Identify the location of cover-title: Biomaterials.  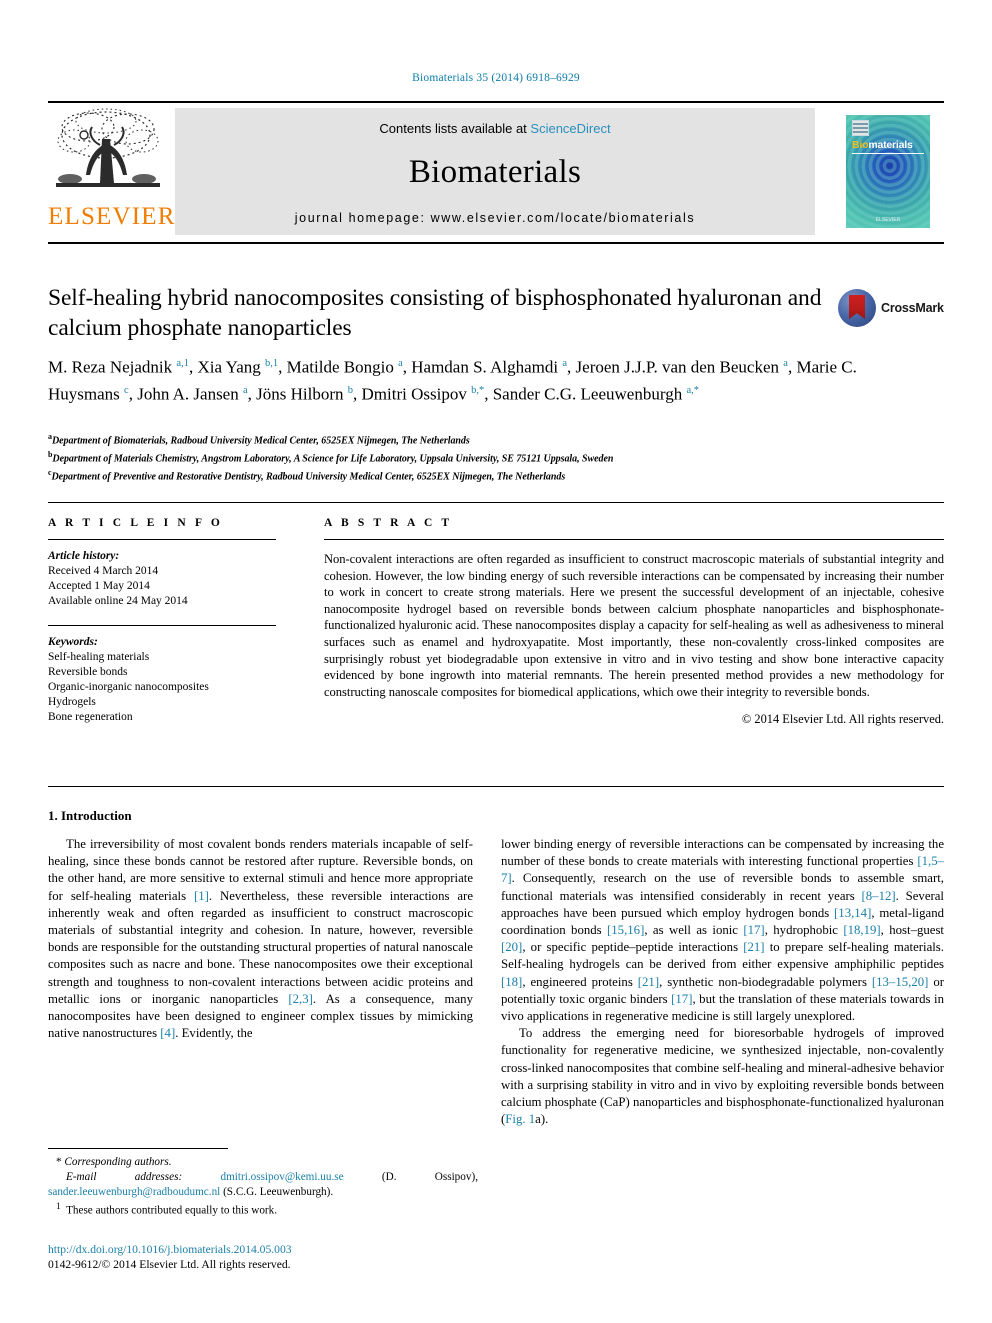
(882, 145).